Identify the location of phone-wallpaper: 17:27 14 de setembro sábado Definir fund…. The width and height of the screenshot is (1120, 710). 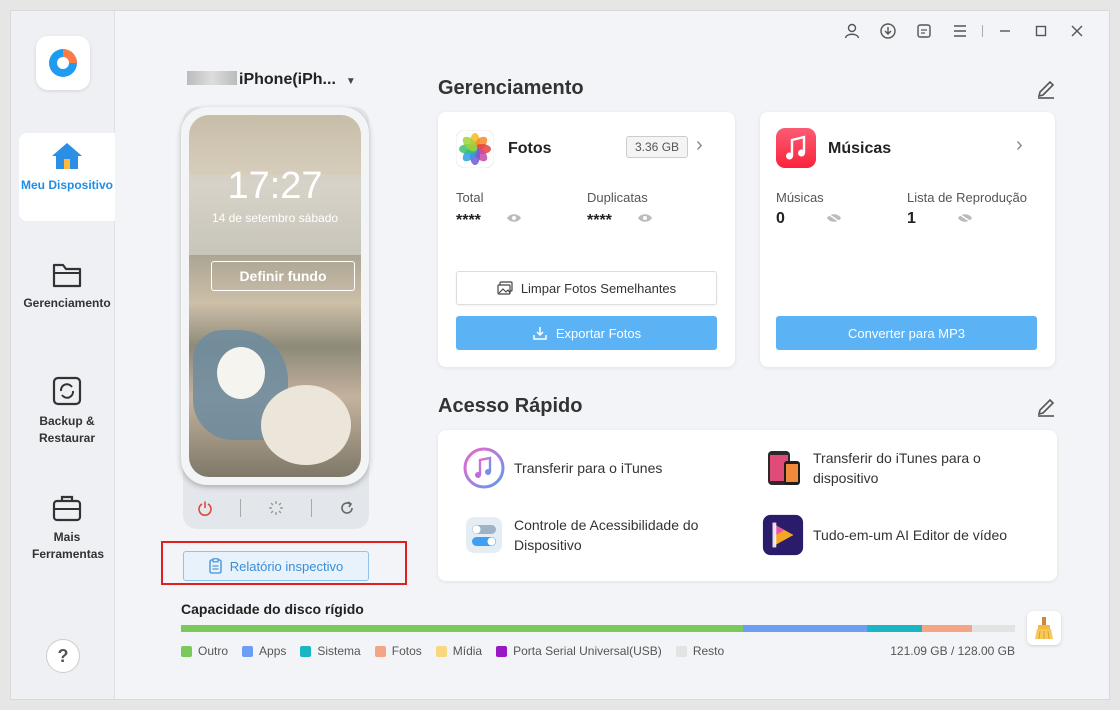
(275, 296).